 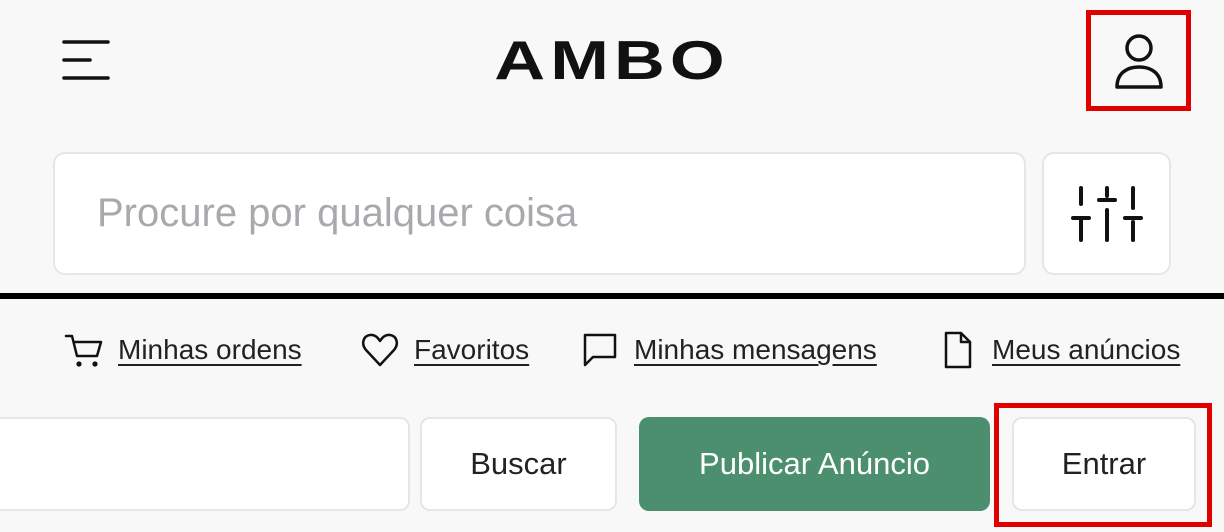 I want to click on hamburger-menu-icon, so click(x=86, y=60).